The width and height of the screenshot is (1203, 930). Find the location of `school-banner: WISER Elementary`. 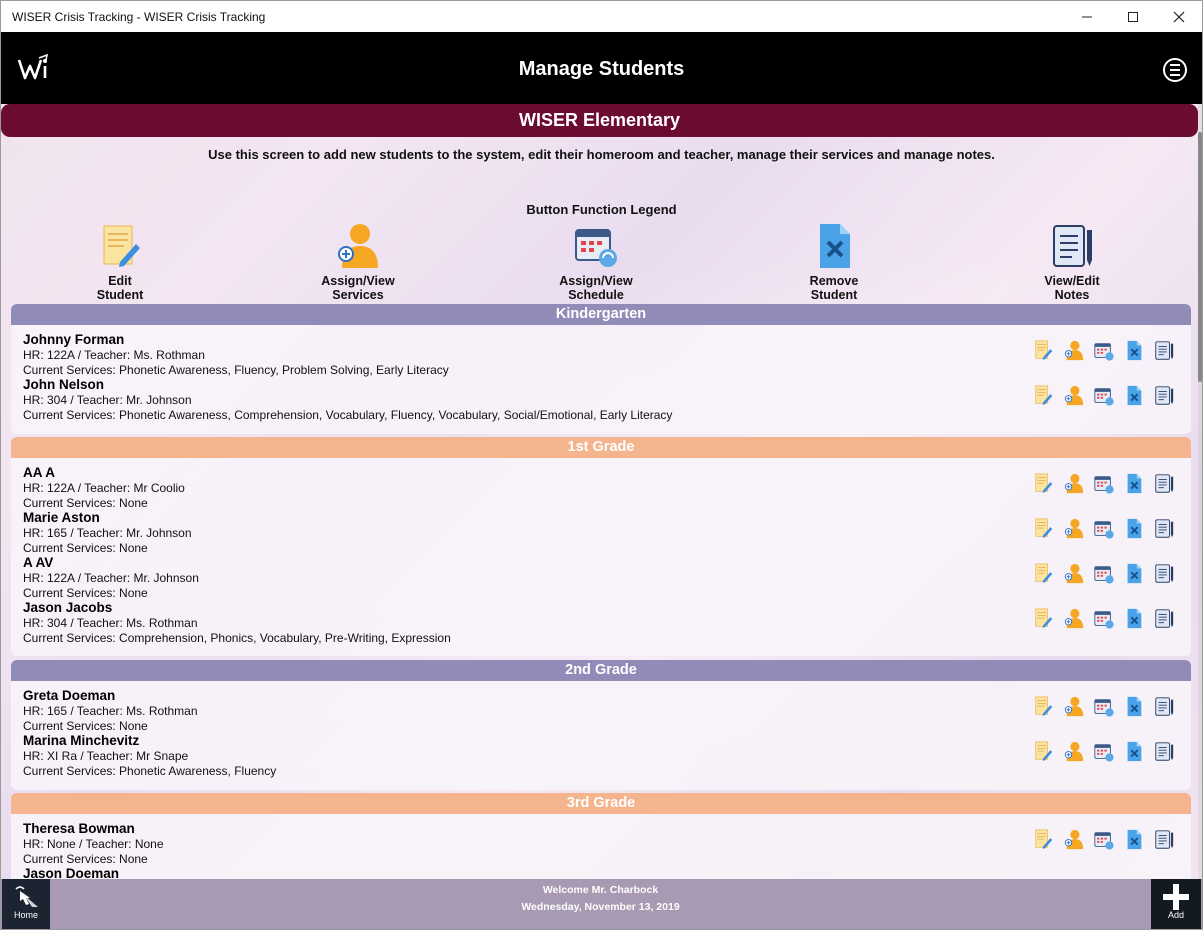

school-banner: WISER Elementary is located at coordinates (599, 120).